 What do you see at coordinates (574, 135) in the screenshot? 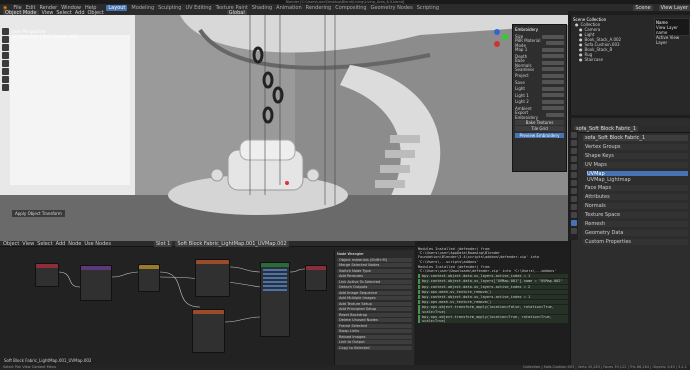
I see `tool-tab-icon` at bounding box center [574, 135].